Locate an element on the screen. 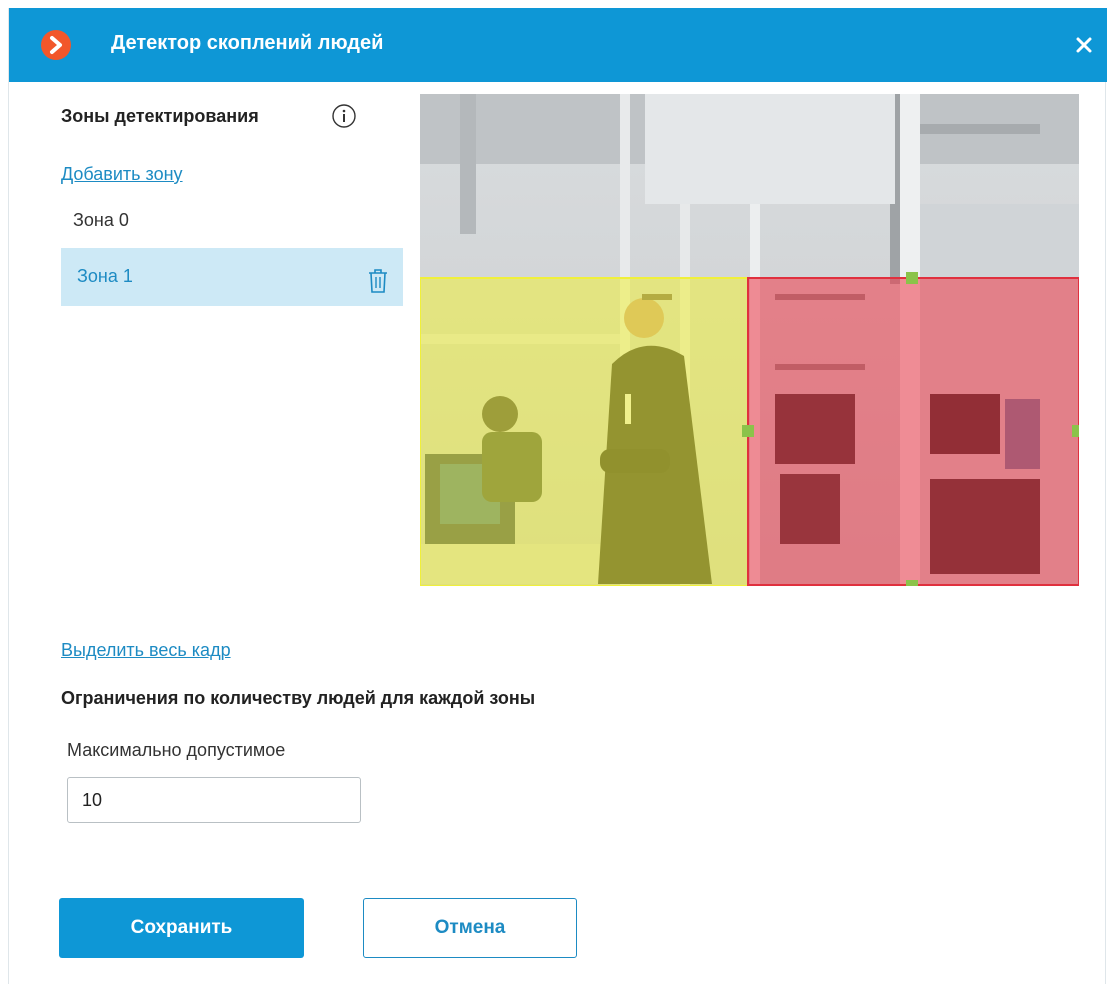  max-allowed-input is located at coordinates (214, 800).